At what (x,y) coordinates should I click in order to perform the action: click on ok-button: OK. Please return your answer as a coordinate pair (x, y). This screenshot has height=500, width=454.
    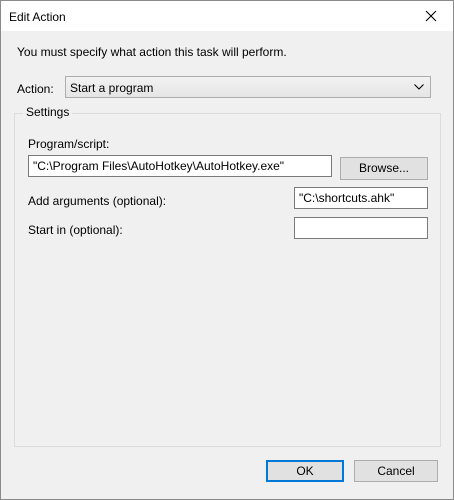
    Looking at the image, I should click on (305, 471).